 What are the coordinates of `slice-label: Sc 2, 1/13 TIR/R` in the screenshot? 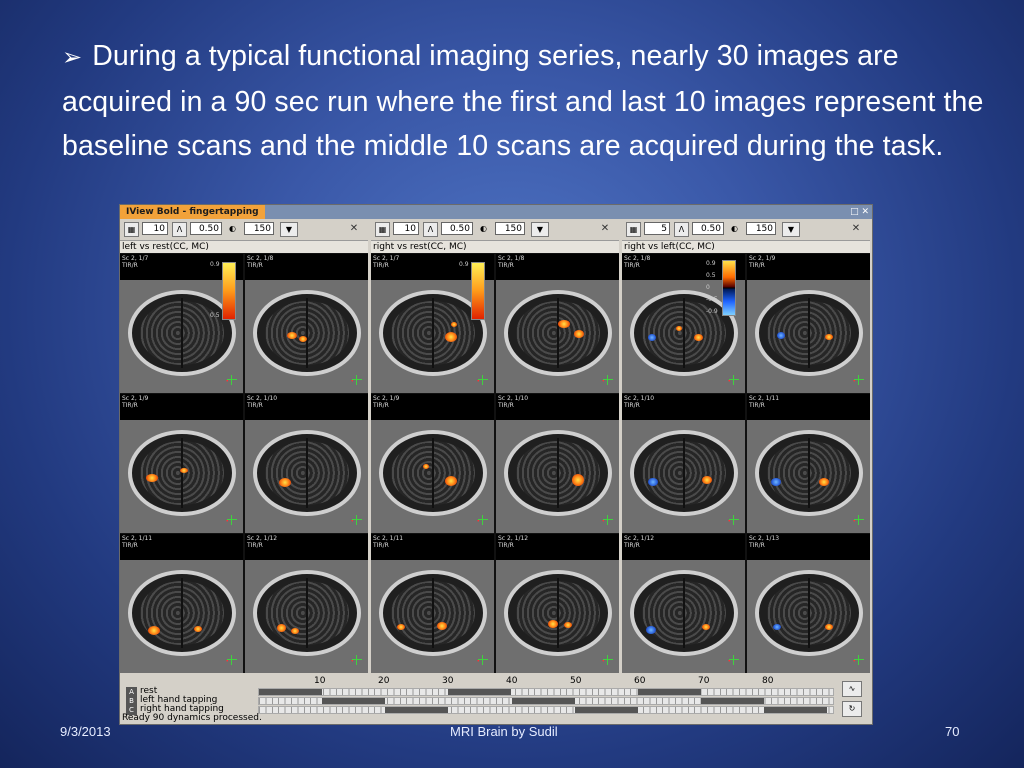 It's located at (764, 542).